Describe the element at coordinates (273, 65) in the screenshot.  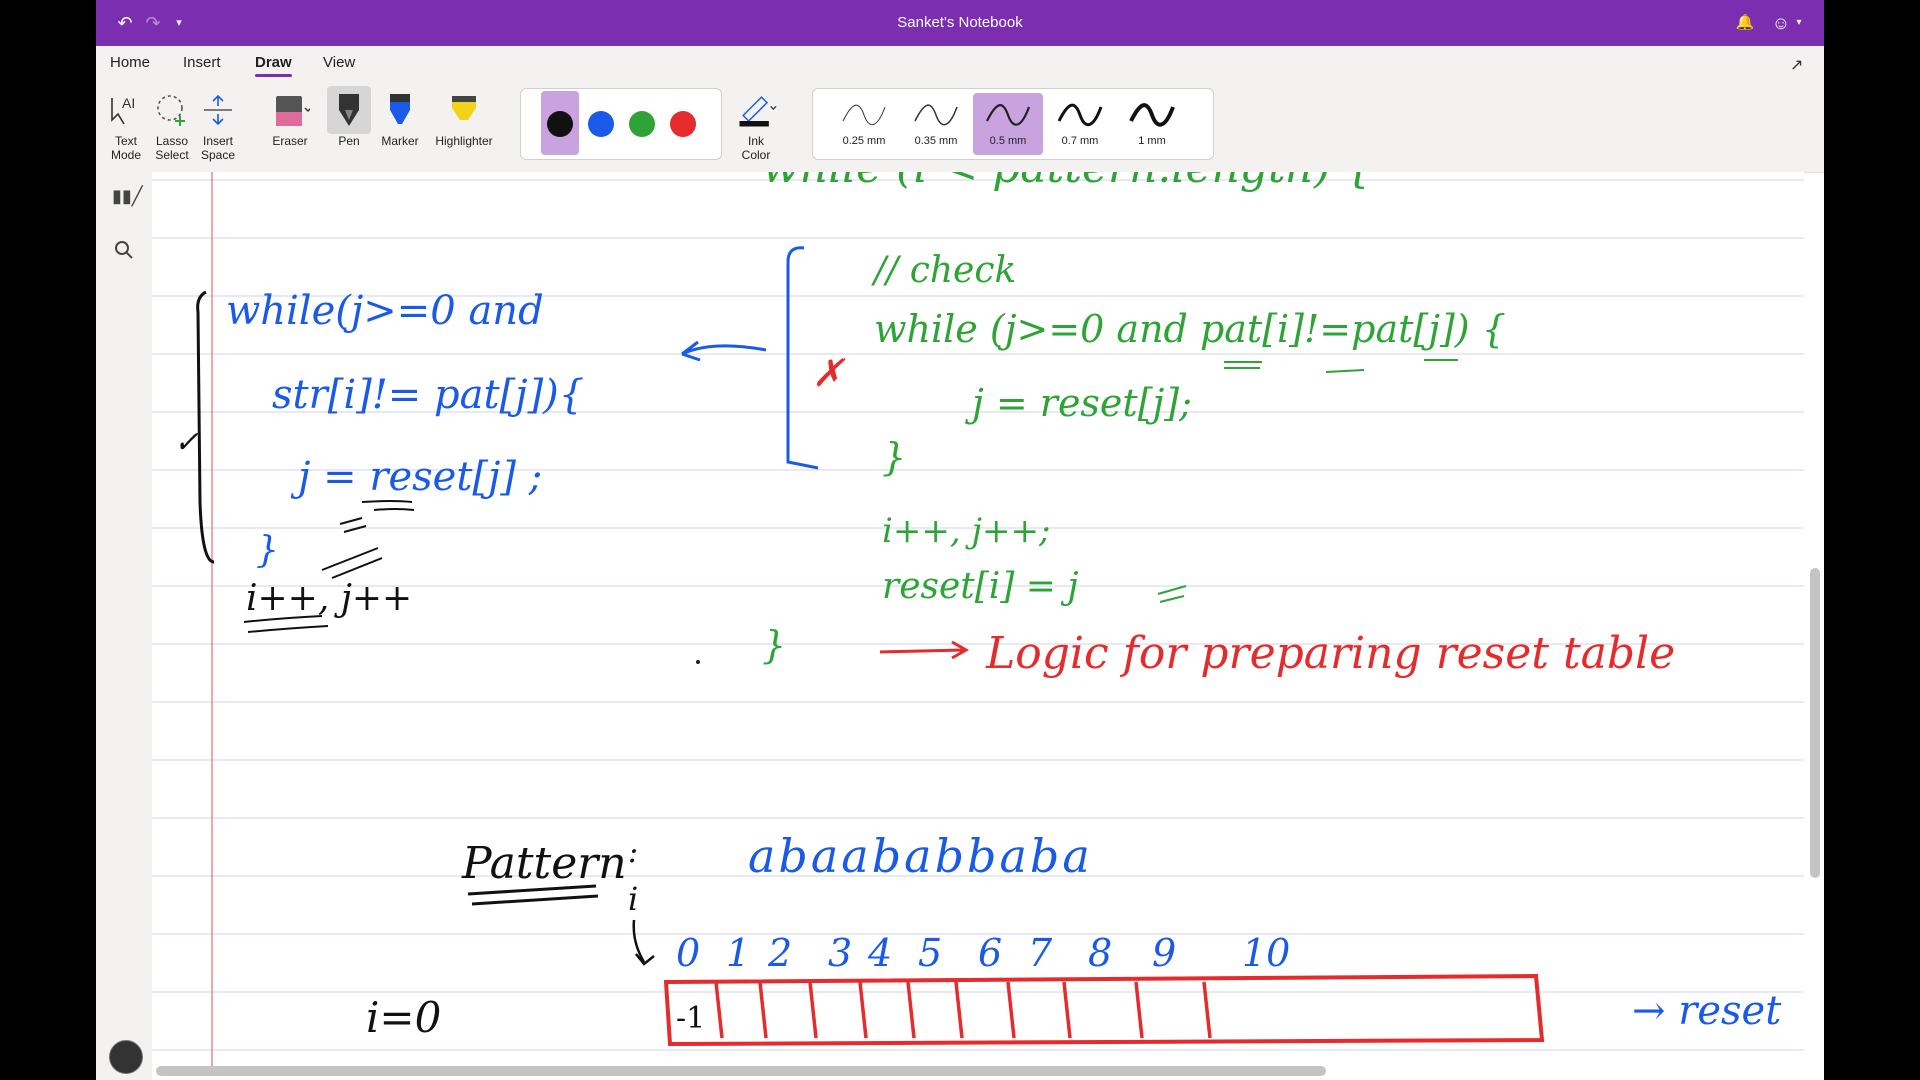
I see `tab-draw: Draw` at that location.